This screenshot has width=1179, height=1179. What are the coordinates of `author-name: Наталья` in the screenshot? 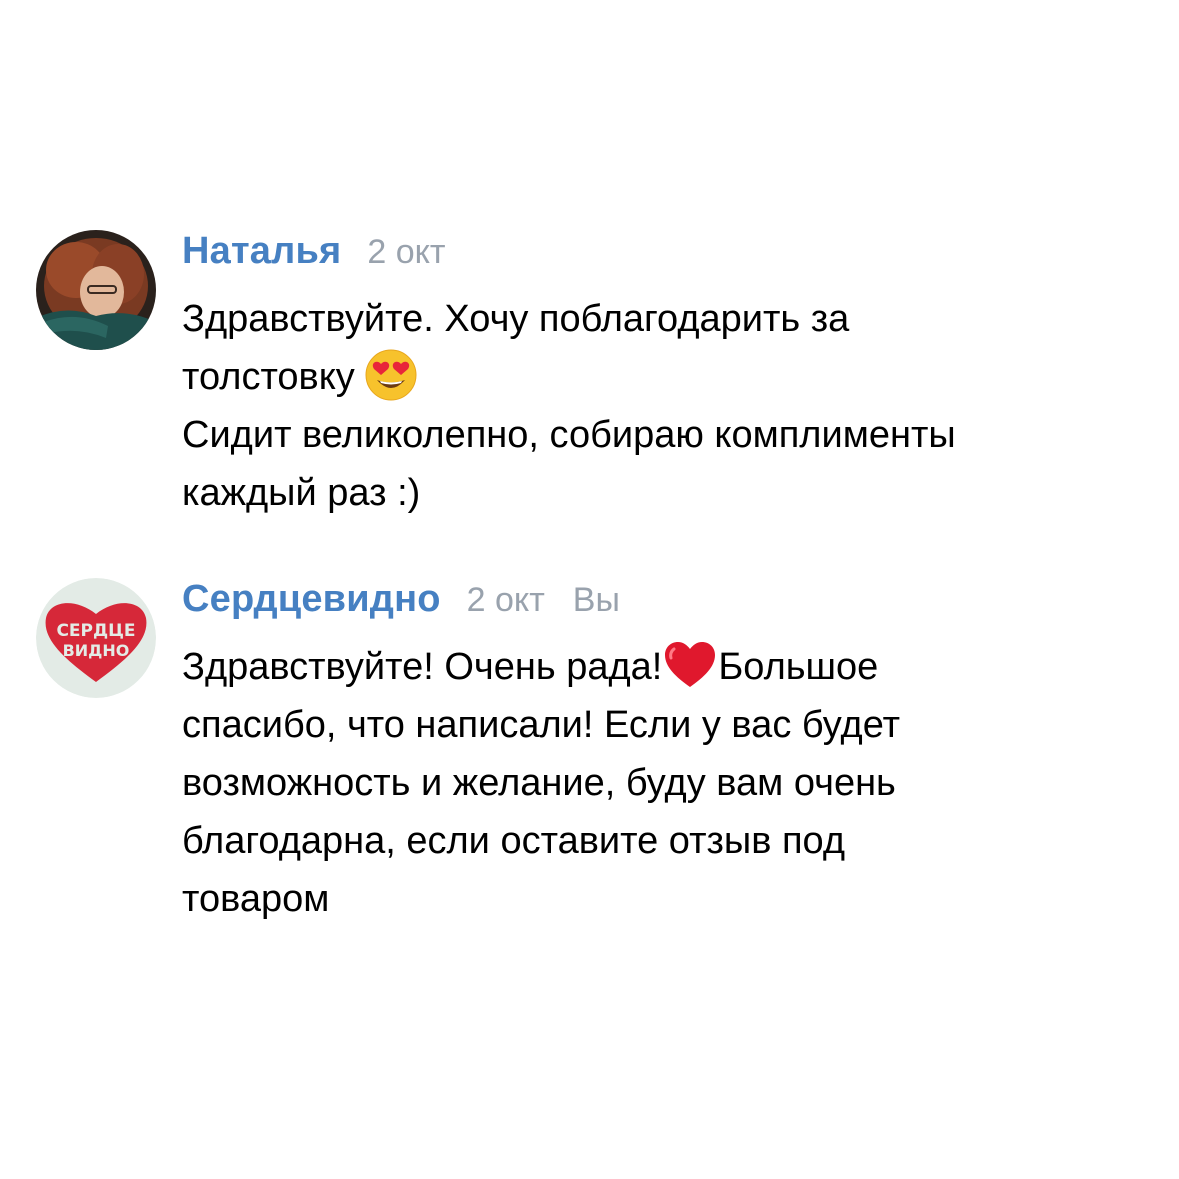 It's located at (261, 251).